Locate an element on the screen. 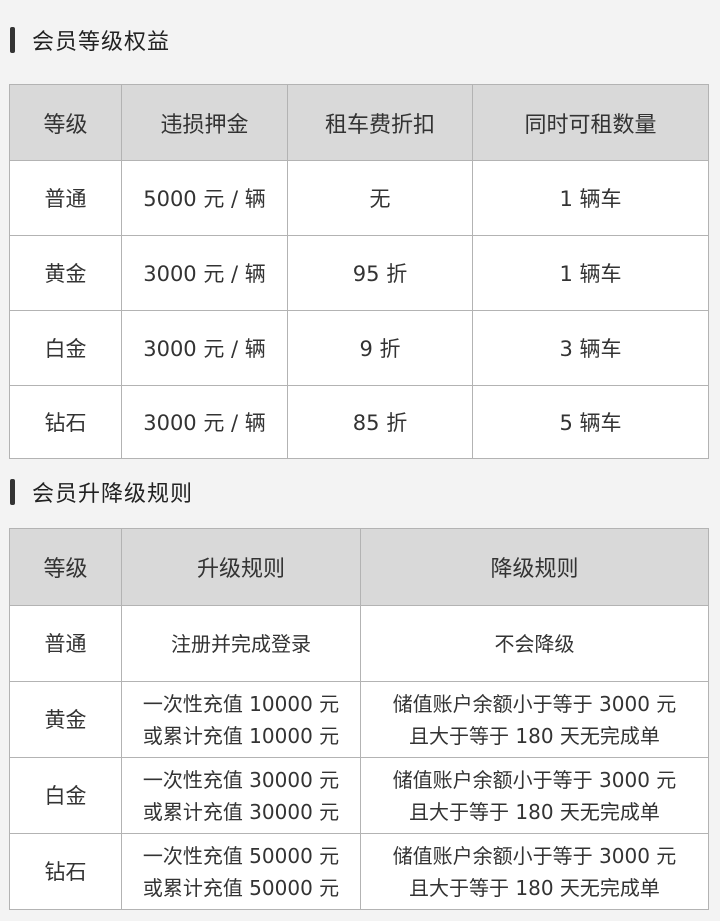 The height and width of the screenshot is (921, 720). cell-discount: 95 折 is located at coordinates (380, 273).